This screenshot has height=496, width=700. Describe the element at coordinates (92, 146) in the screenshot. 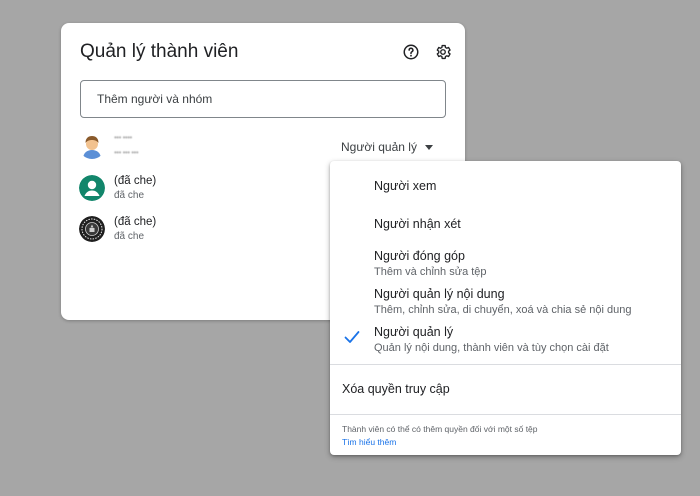

I see `person-illustration-avatar` at that location.